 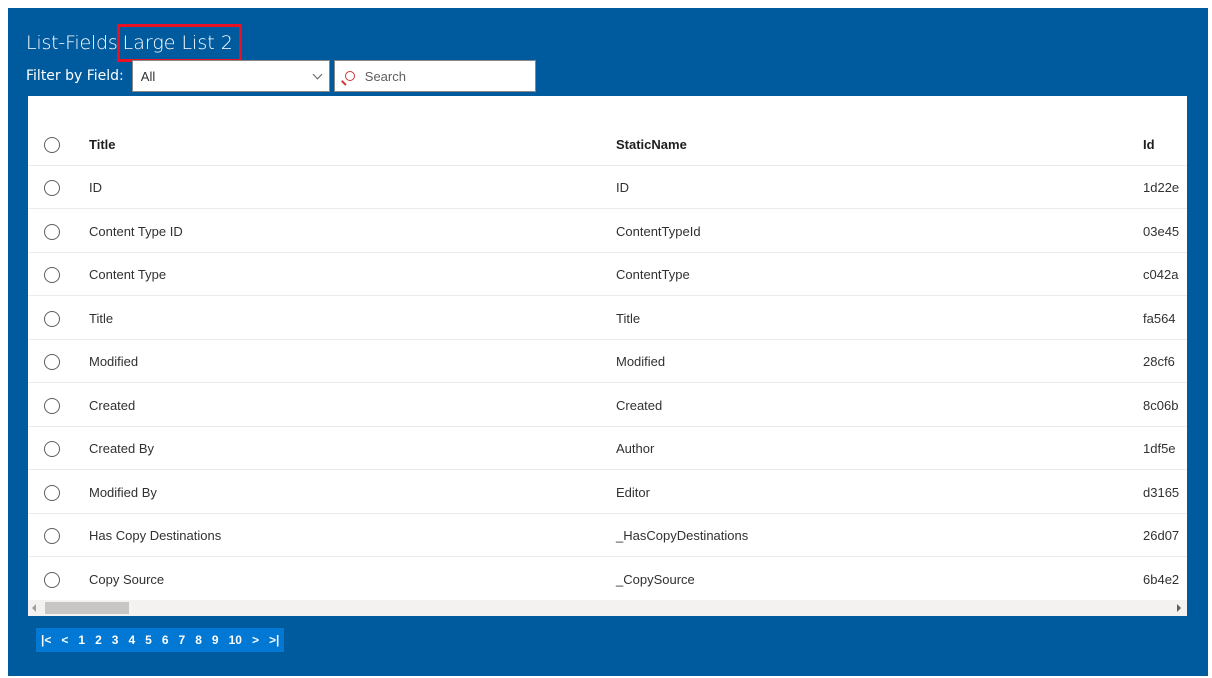 What do you see at coordinates (1161, 492) in the screenshot?
I see `cell-id: d3165` at bounding box center [1161, 492].